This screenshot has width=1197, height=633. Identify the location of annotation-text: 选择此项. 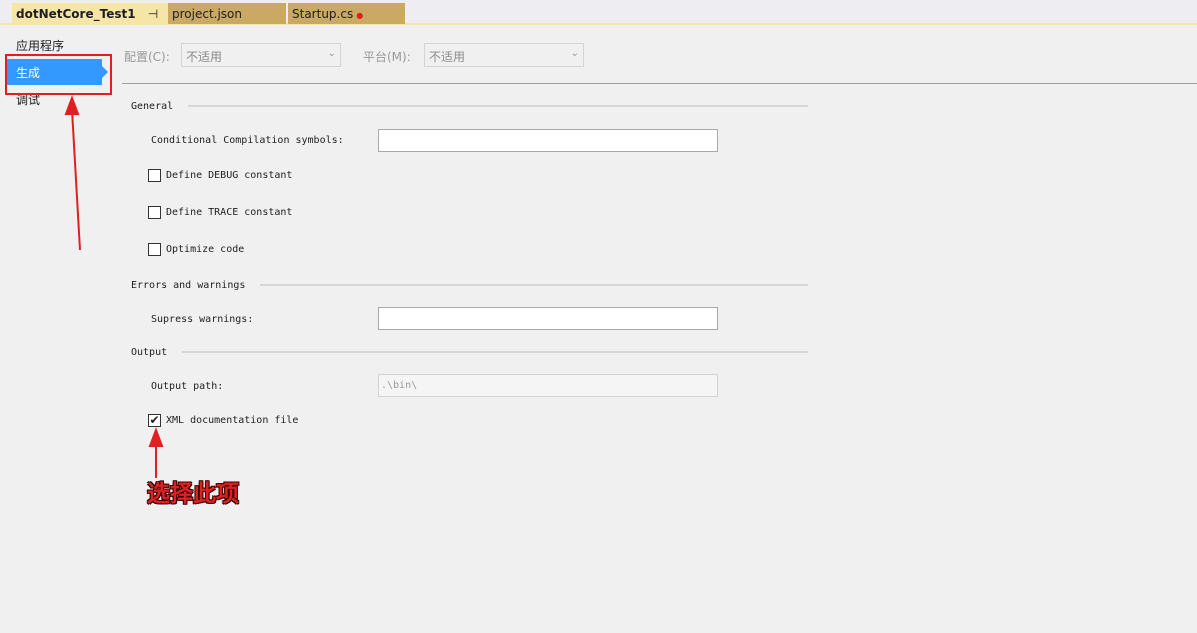
(193, 494).